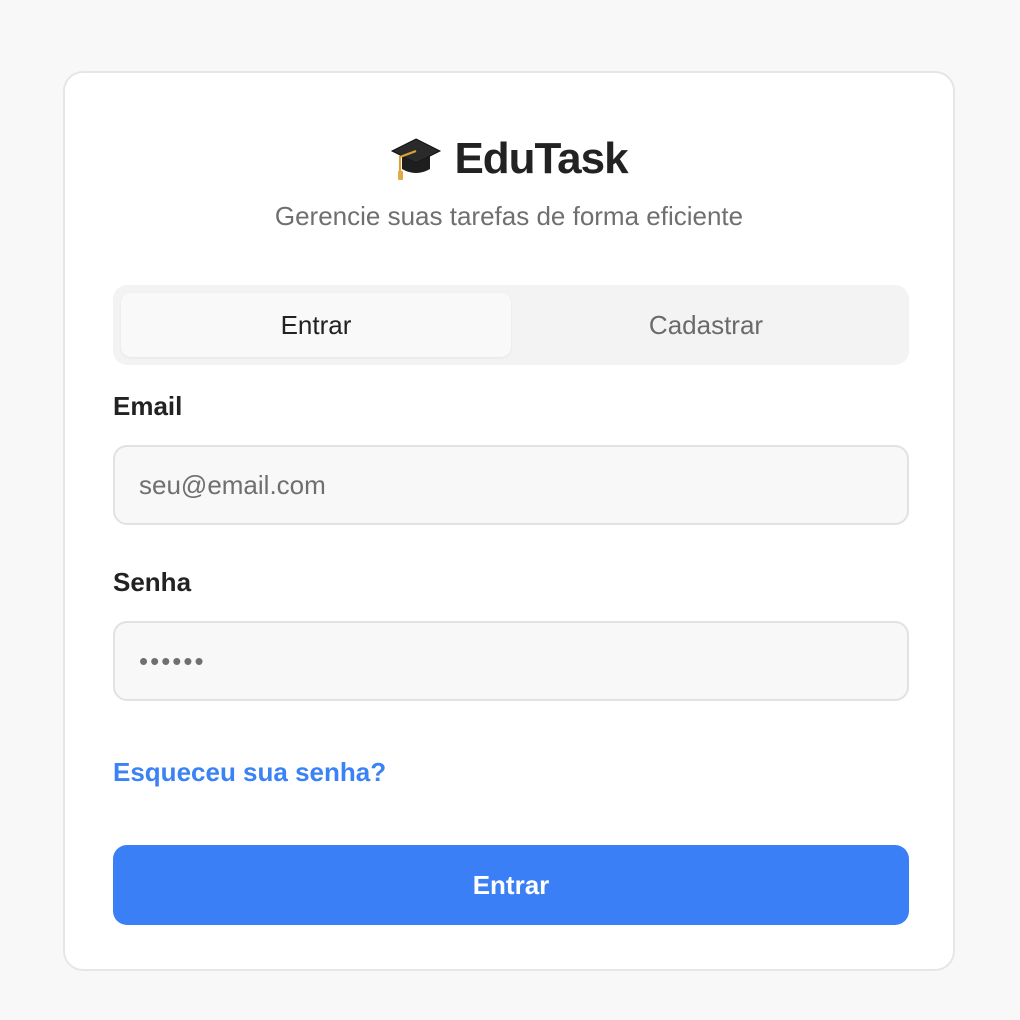  I want to click on auth-tabs: Entrar Cadastrar, so click(511, 325).